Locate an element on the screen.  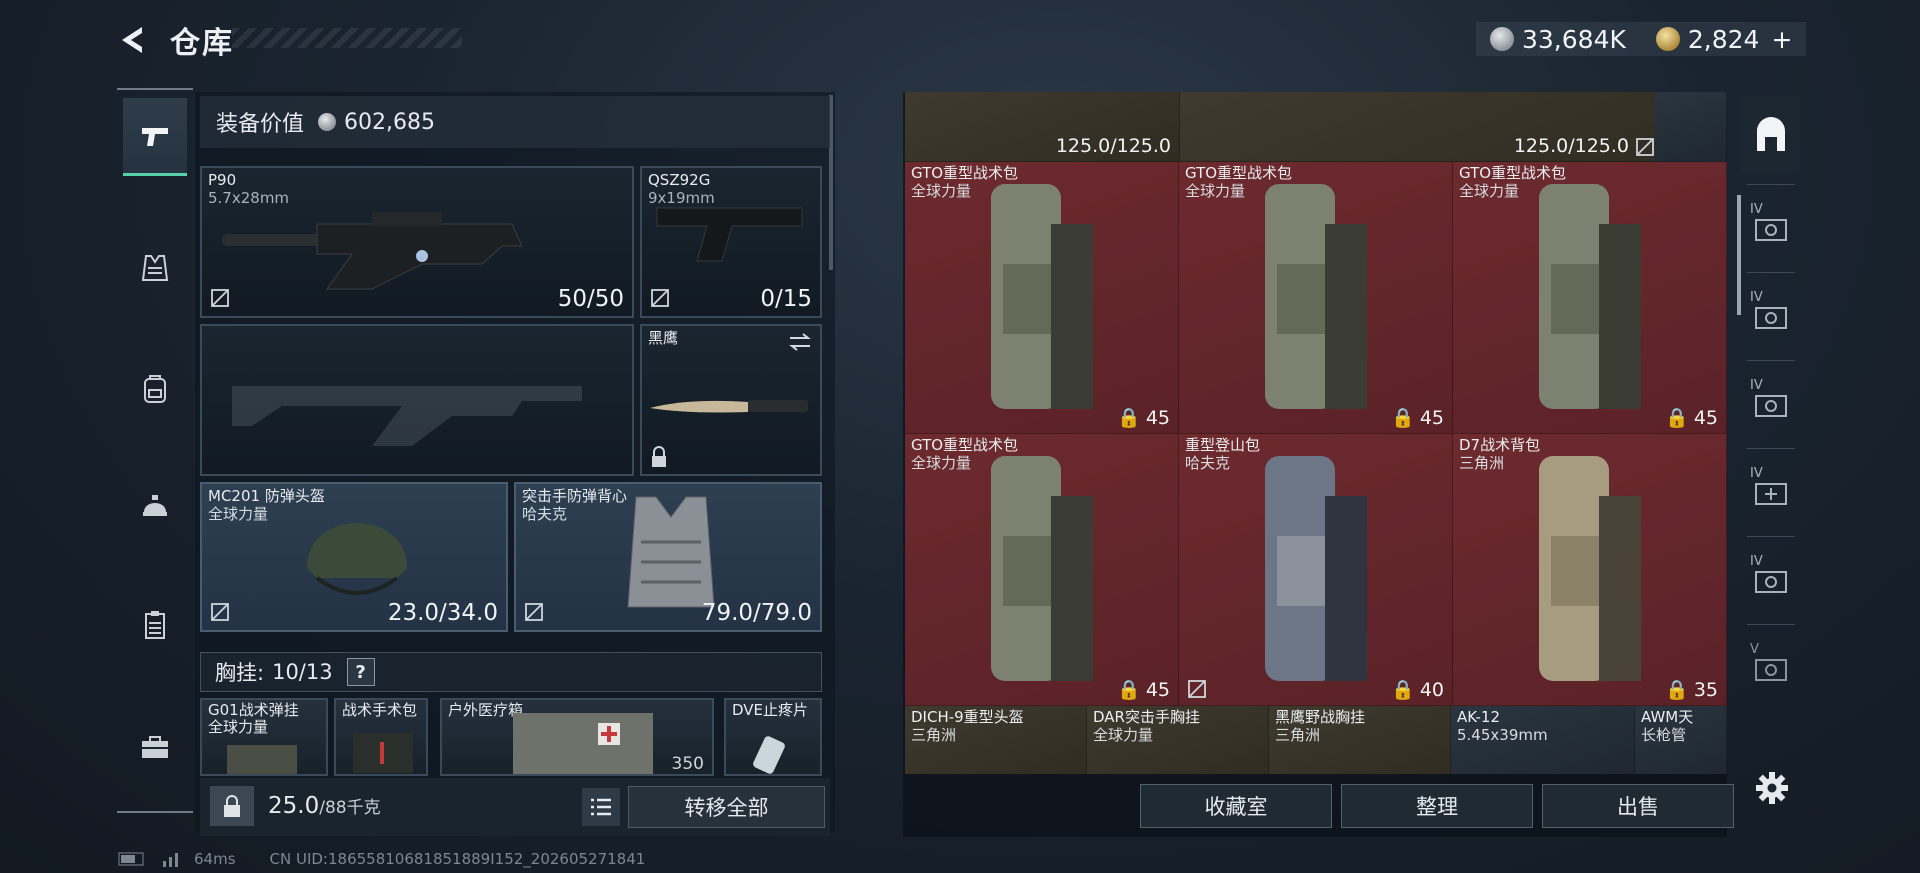
settings-gear-icon is located at coordinates (1772, 788).